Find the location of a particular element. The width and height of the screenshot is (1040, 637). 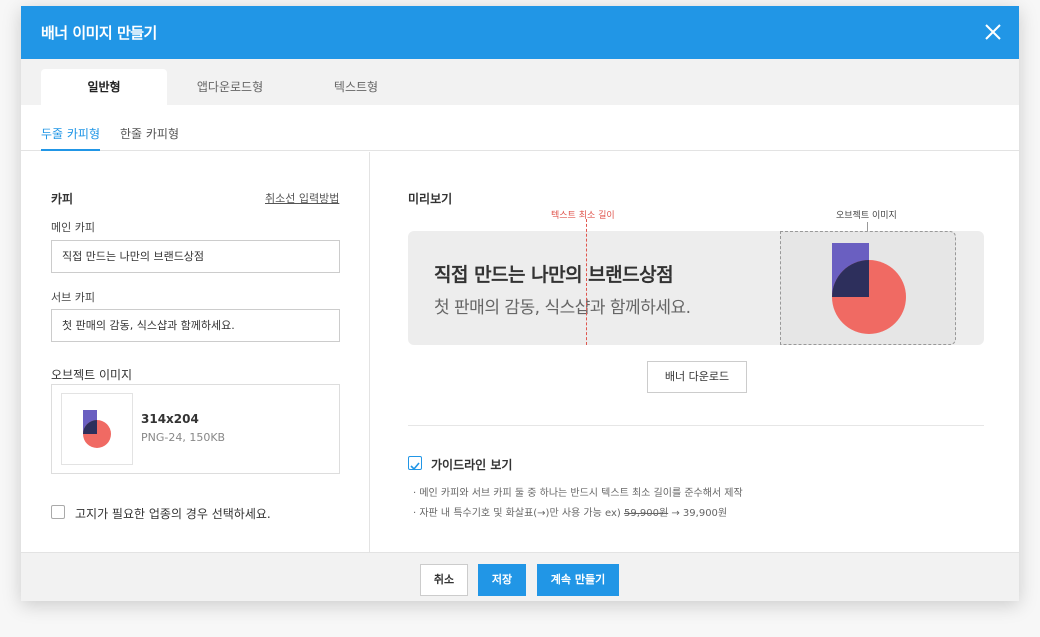

preview-main-text: 직접 만드는 나만의 브랜드상점 is located at coordinates (554, 275).